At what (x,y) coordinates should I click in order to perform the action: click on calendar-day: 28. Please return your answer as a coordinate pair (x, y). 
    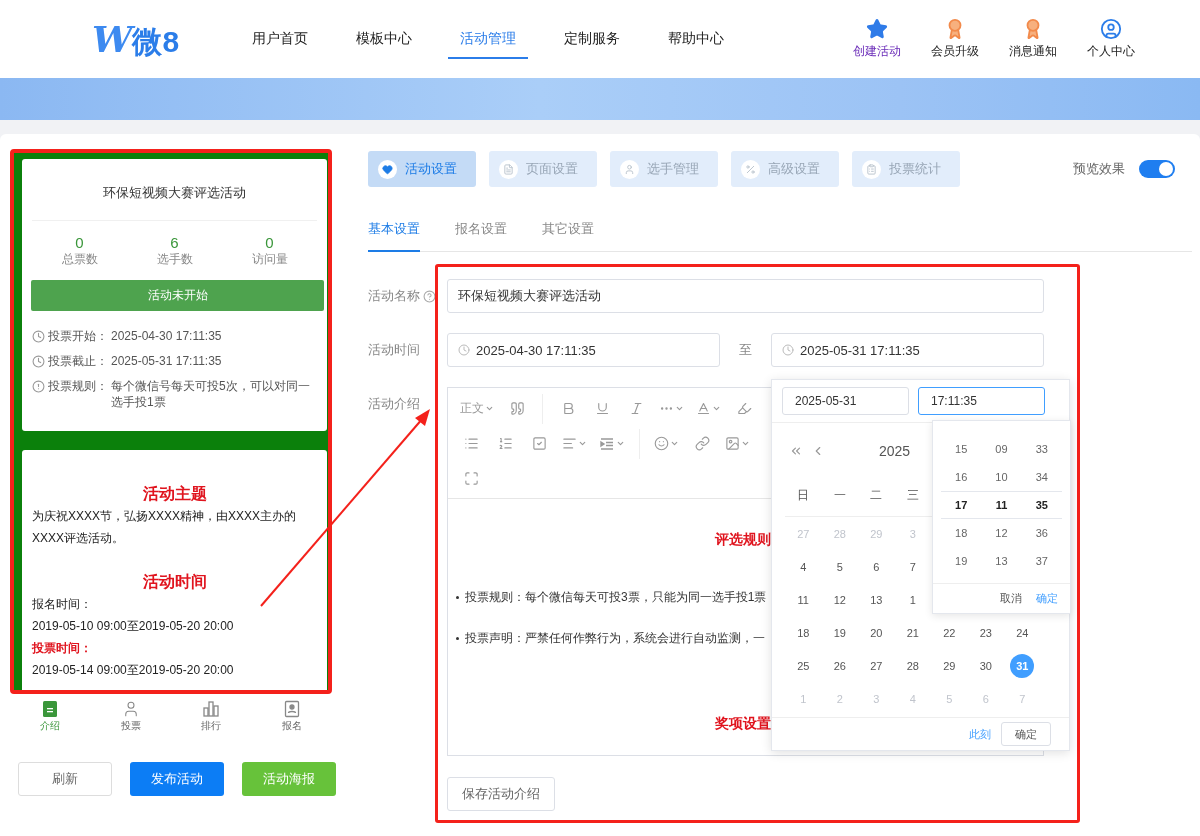
    Looking at the image, I should click on (912, 665).